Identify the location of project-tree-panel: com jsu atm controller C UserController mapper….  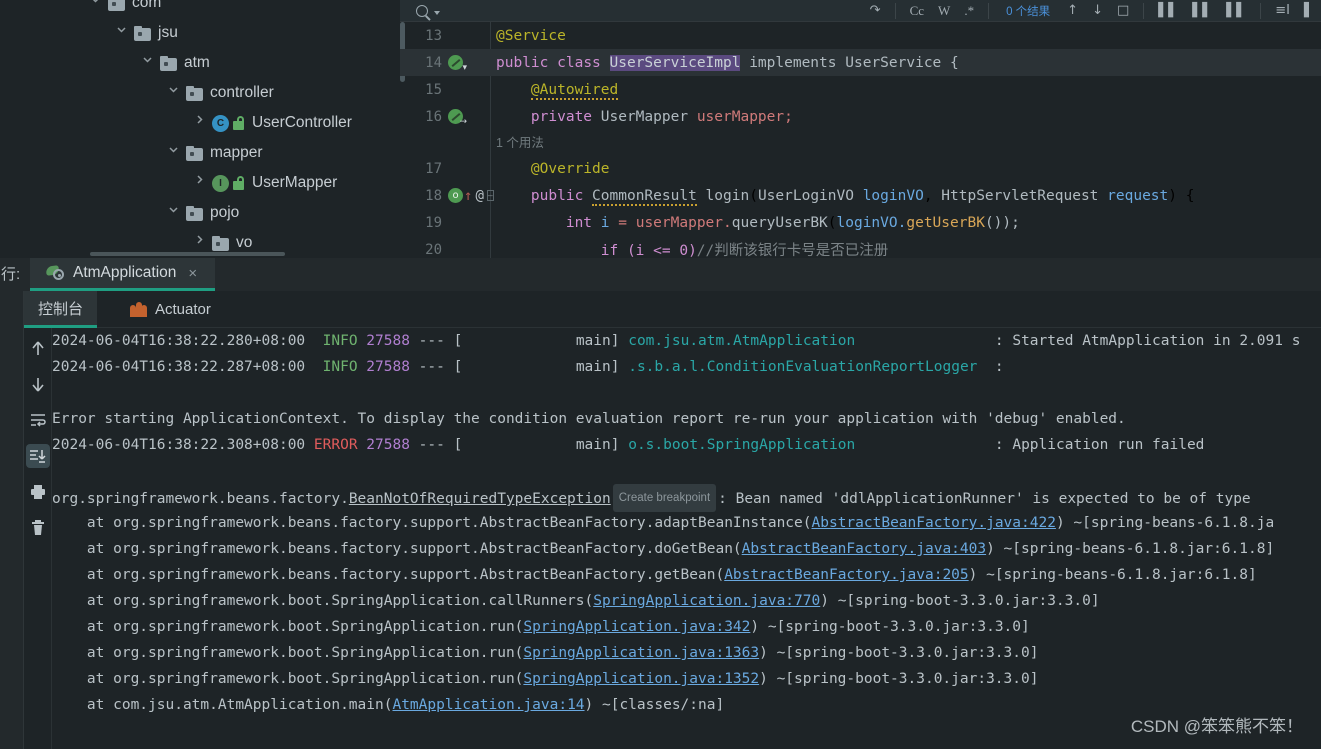
(200, 129).